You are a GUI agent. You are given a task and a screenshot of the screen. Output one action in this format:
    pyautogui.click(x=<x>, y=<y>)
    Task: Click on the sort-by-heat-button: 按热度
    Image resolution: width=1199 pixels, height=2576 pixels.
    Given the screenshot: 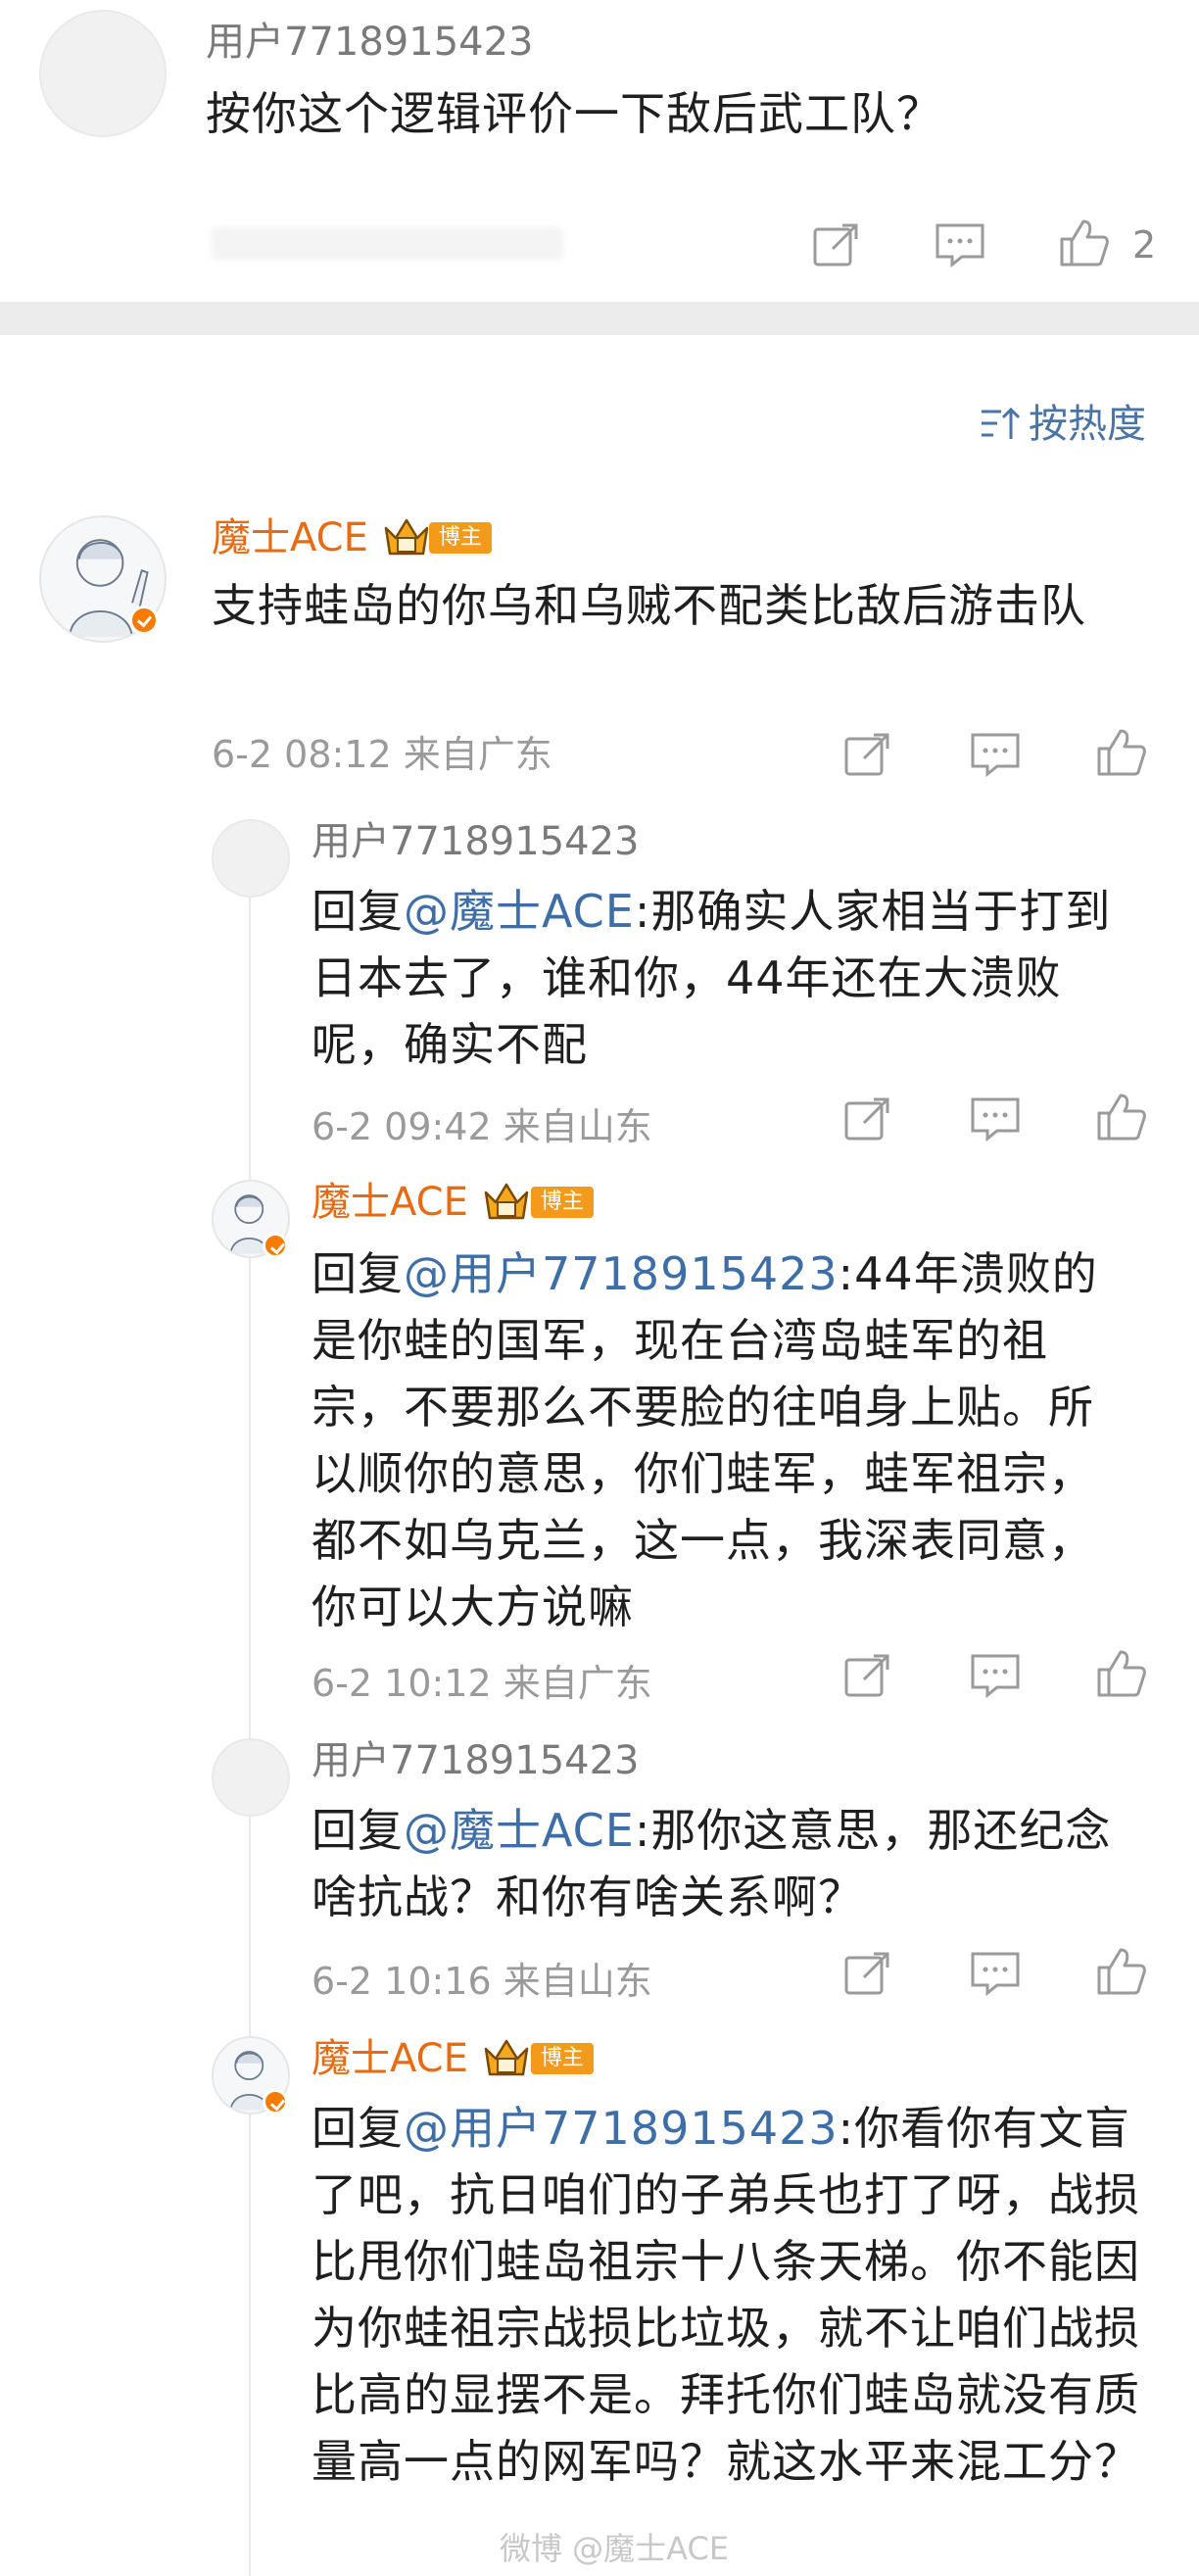 What is the action you would take?
    pyautogui.click(x=1063, y=424)
    